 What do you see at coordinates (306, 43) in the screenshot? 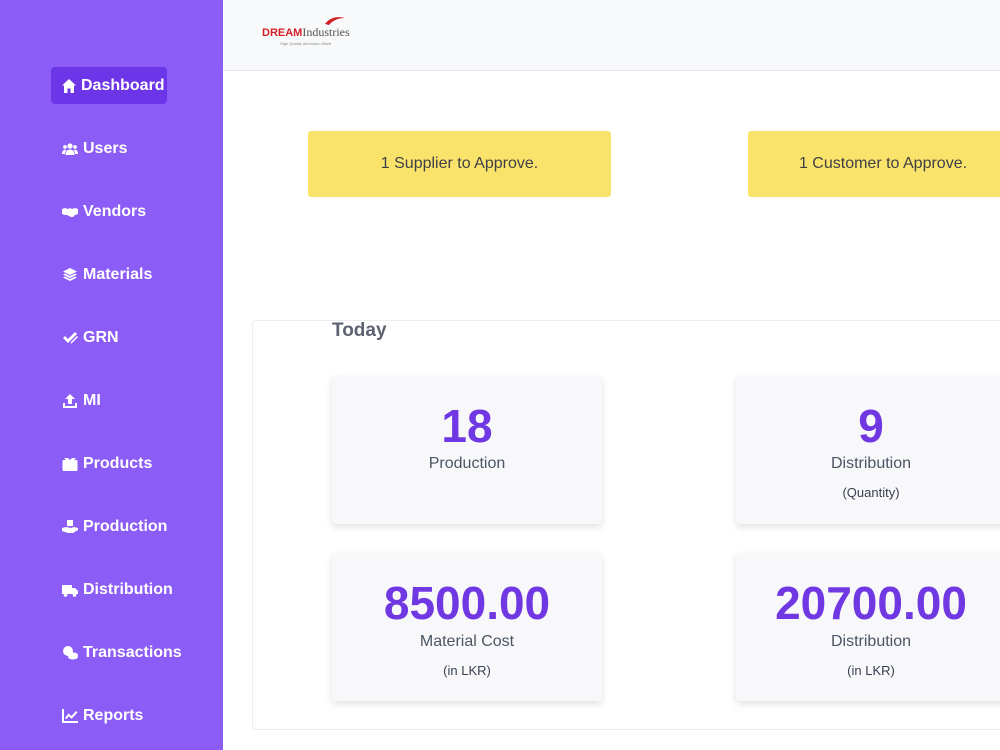
I see `logo-tagline: High Quality Aluminum Ware` at bounding box center [306, 43].